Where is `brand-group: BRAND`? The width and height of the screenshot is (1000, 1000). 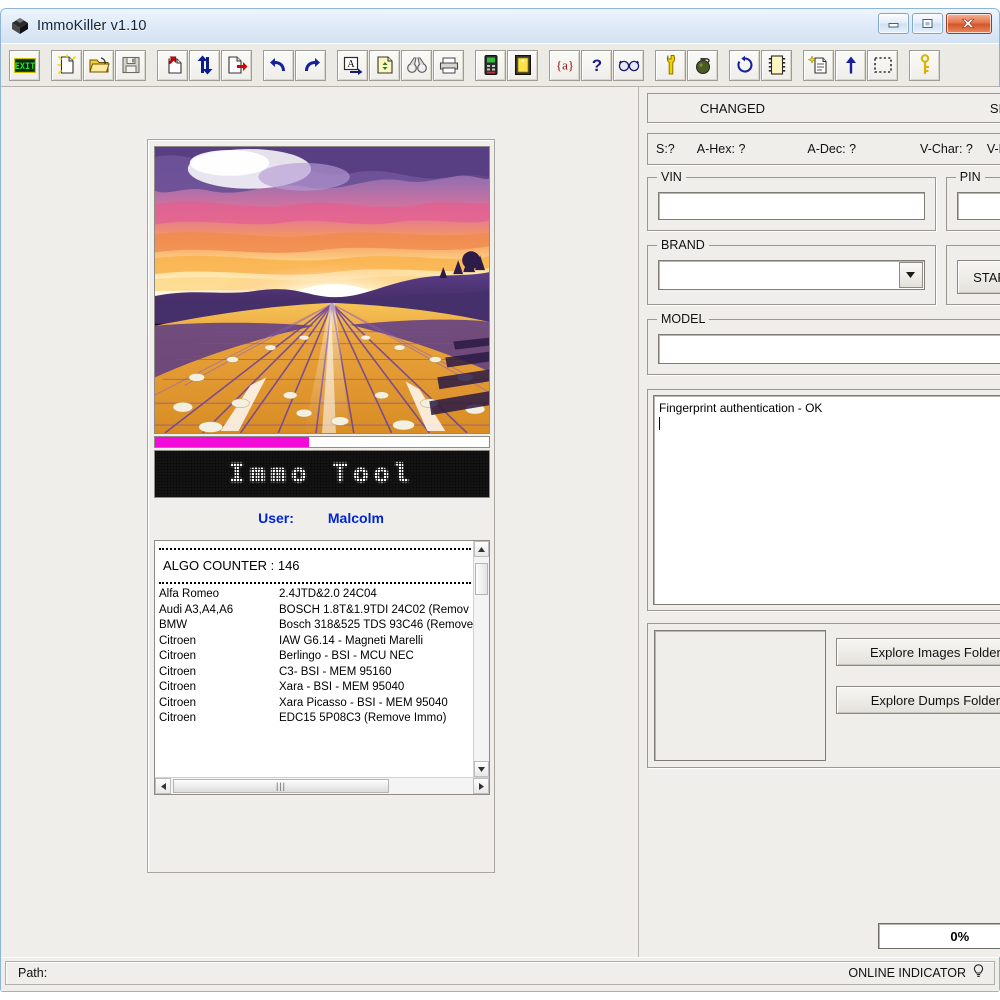 brand-group: BRAND is located at coordinates (791, 271).